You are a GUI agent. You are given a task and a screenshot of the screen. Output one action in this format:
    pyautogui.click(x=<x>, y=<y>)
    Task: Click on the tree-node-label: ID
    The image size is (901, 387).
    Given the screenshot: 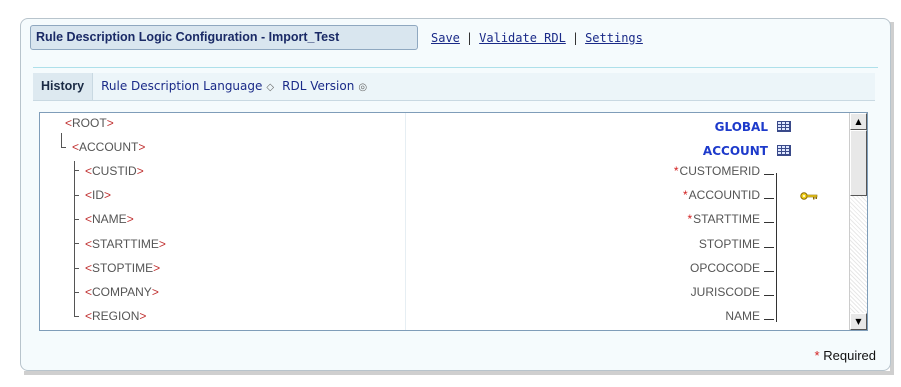 What is the action you would take?
    pyautogui.click(x=98, y=195)
    